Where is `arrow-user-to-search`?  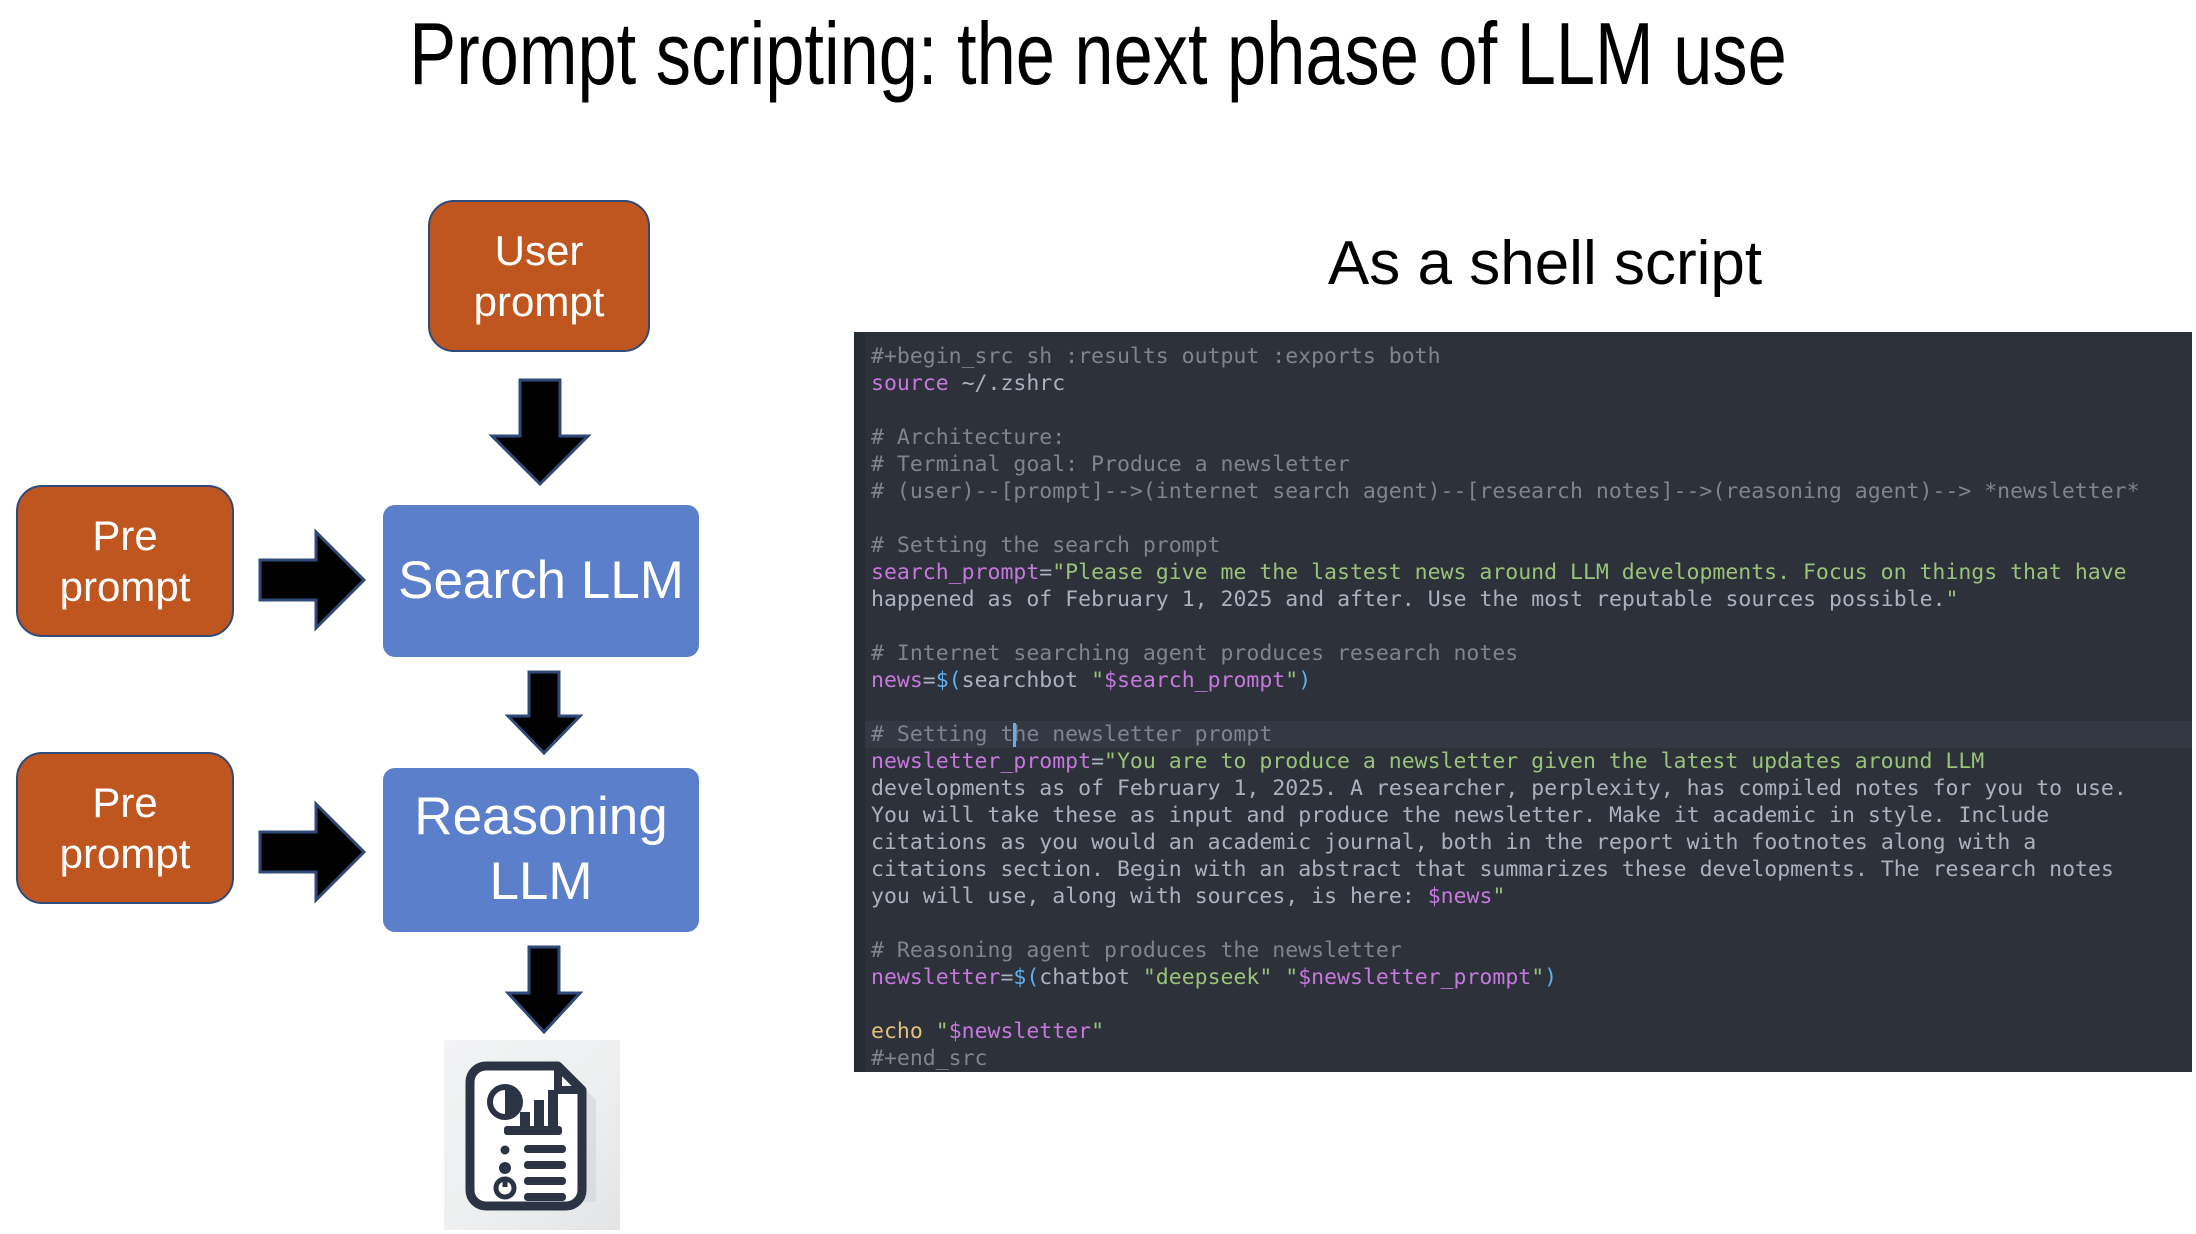
arrow-user-to-search is located at coordinates (540, 433).